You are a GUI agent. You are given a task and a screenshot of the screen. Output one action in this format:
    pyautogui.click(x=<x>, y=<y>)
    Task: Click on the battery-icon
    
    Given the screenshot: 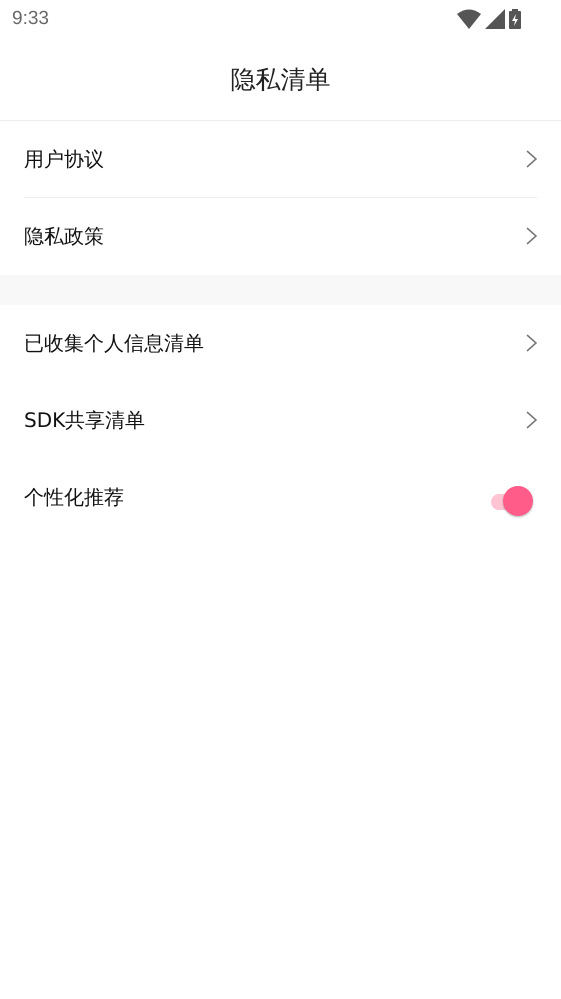 What is the action you would take?
    pyautogui.click(x=515, y=19)
    